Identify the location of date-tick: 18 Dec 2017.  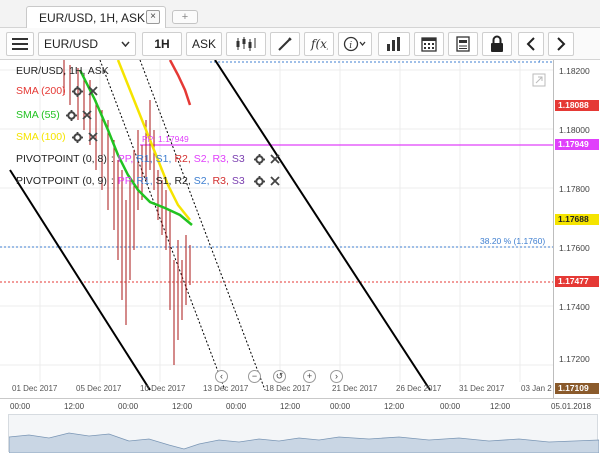
(288, 388).